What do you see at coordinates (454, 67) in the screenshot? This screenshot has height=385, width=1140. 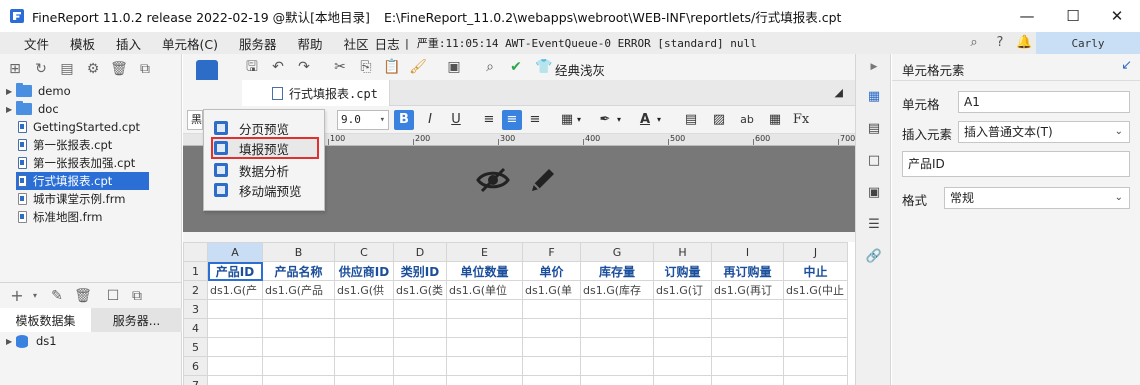 I see `template-params-icon: ▣` at bounding box center [454, 67].